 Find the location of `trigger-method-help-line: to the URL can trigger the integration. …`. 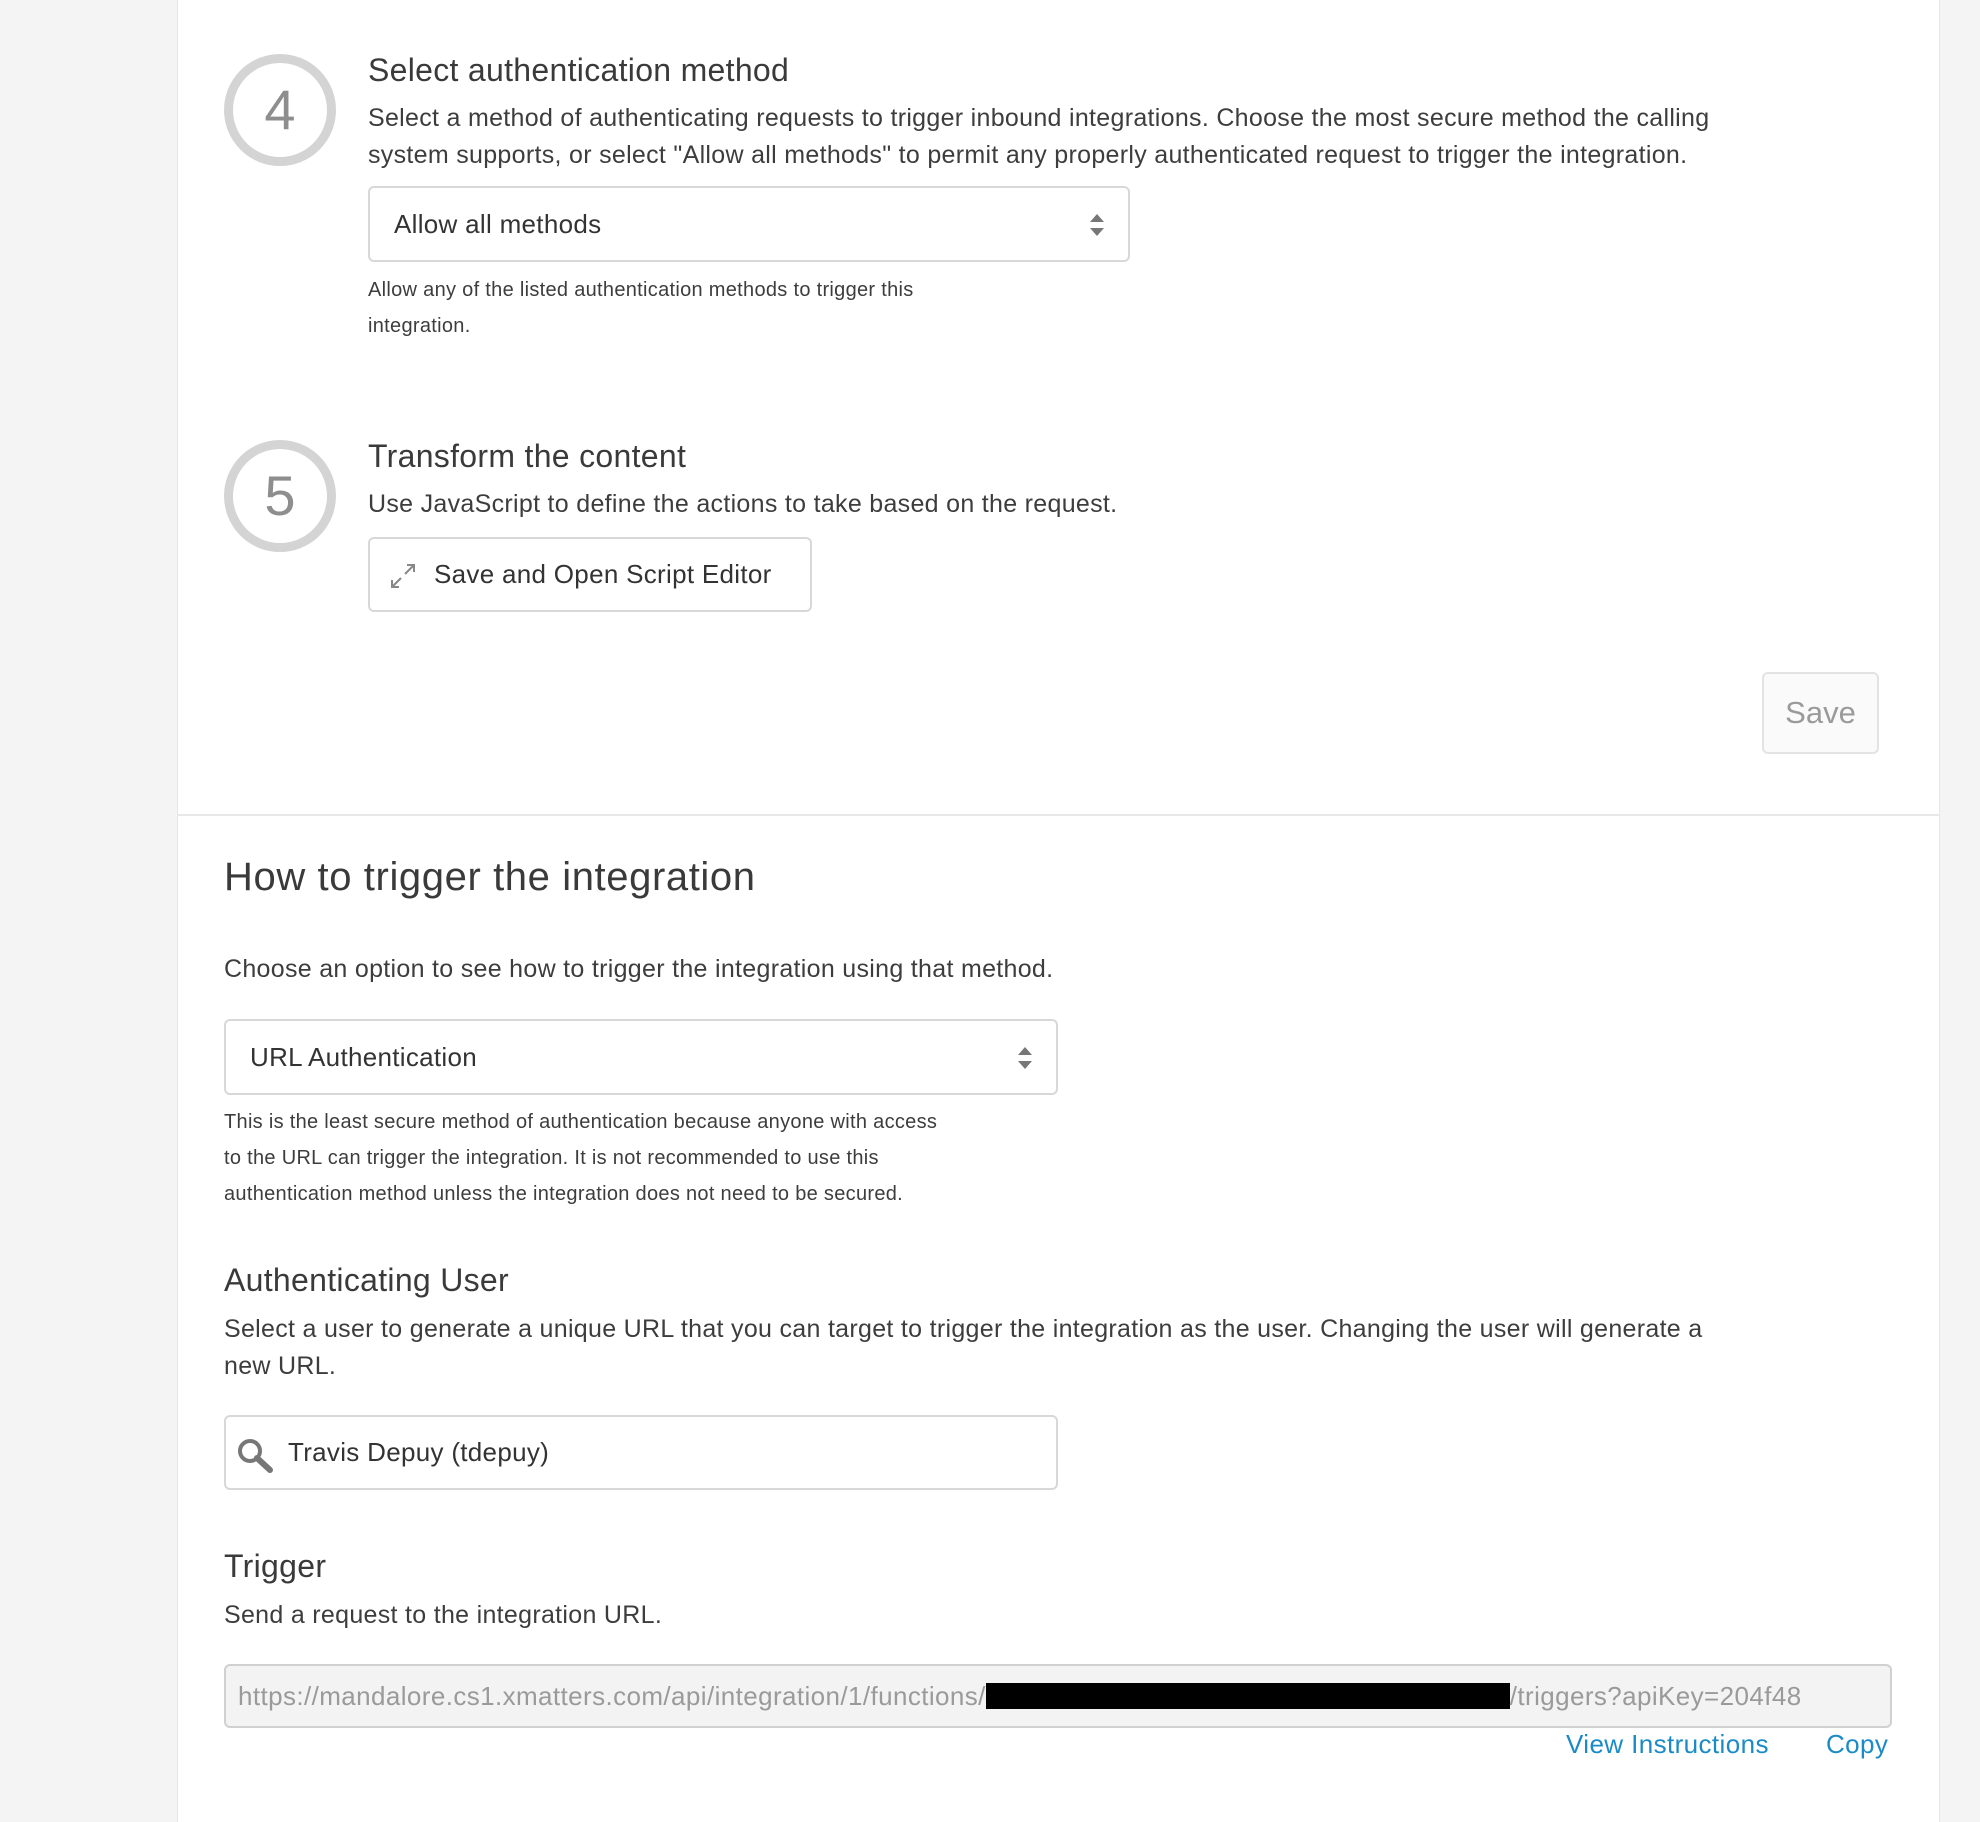

trigger-method-help-line: to the URL can trigger the integration. … is located at coordinates (551, 1158).